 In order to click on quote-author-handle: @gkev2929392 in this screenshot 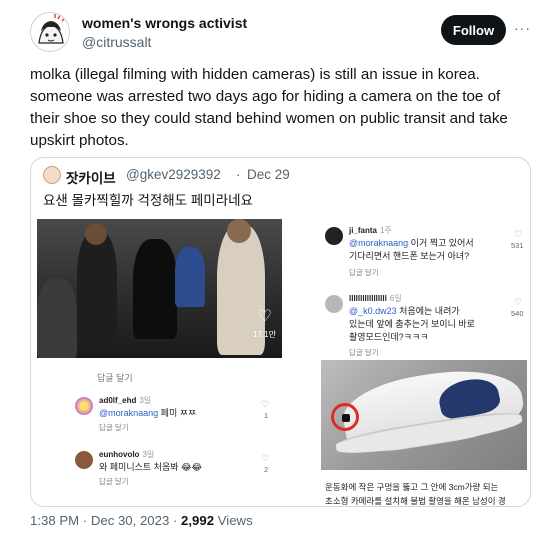, I will do `click(173, 174)`.